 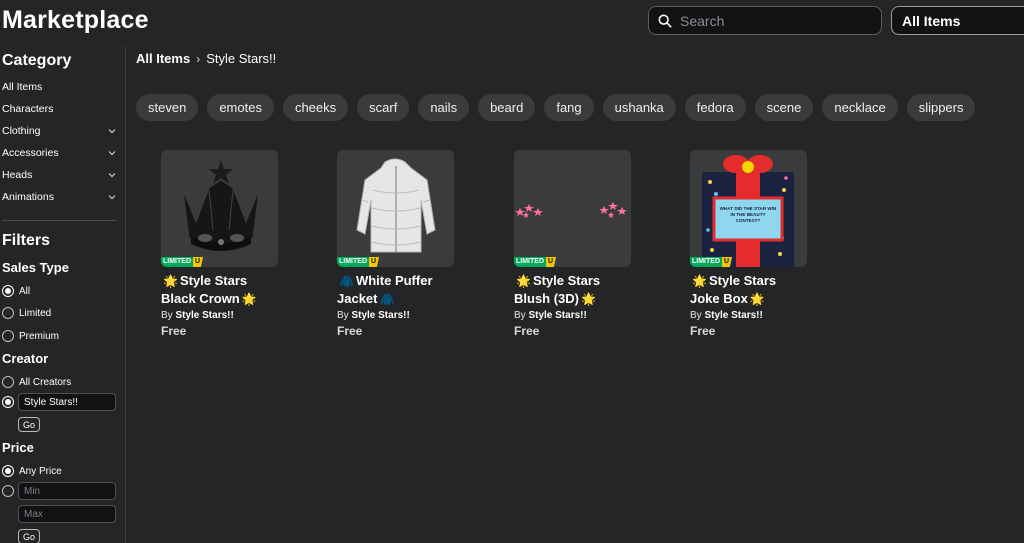 I want to click on search-input, so click(x=770, y=20).